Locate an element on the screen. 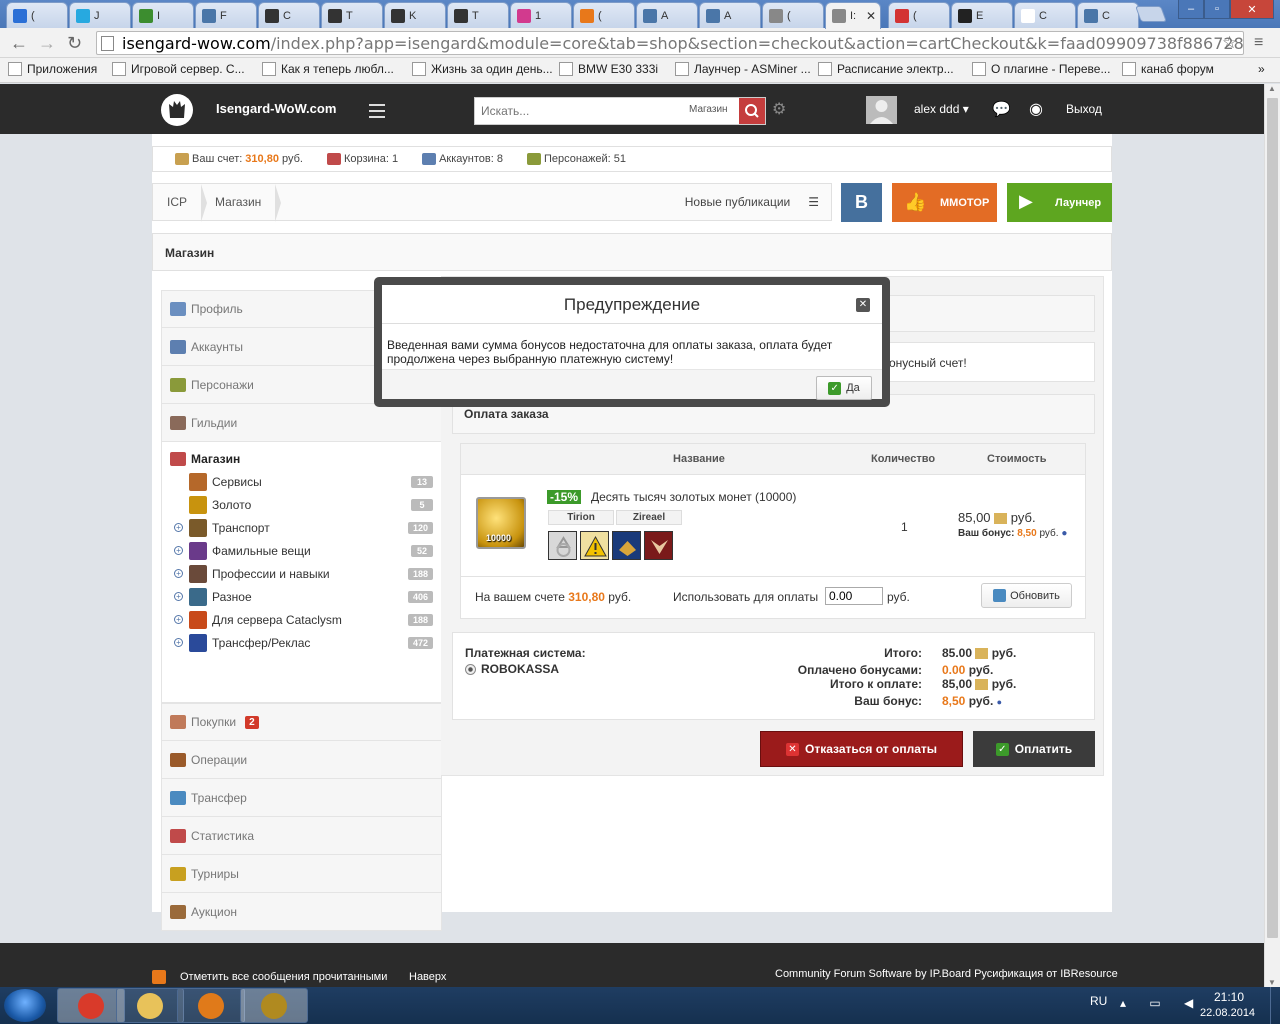  characters-info: Персонажей: 51 is located at coordinates (576, 159).